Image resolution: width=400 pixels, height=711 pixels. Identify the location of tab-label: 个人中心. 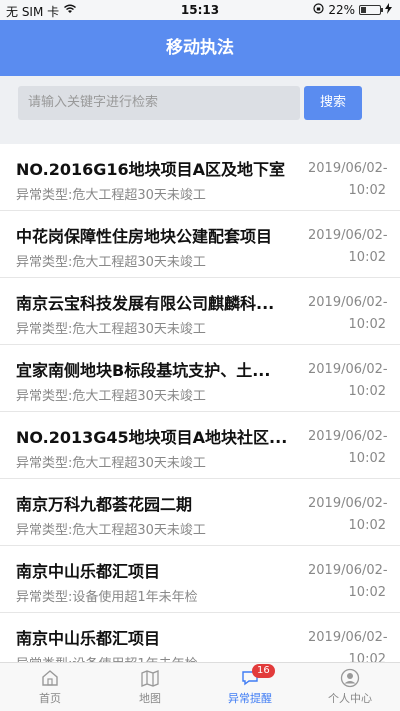
(350, 698).